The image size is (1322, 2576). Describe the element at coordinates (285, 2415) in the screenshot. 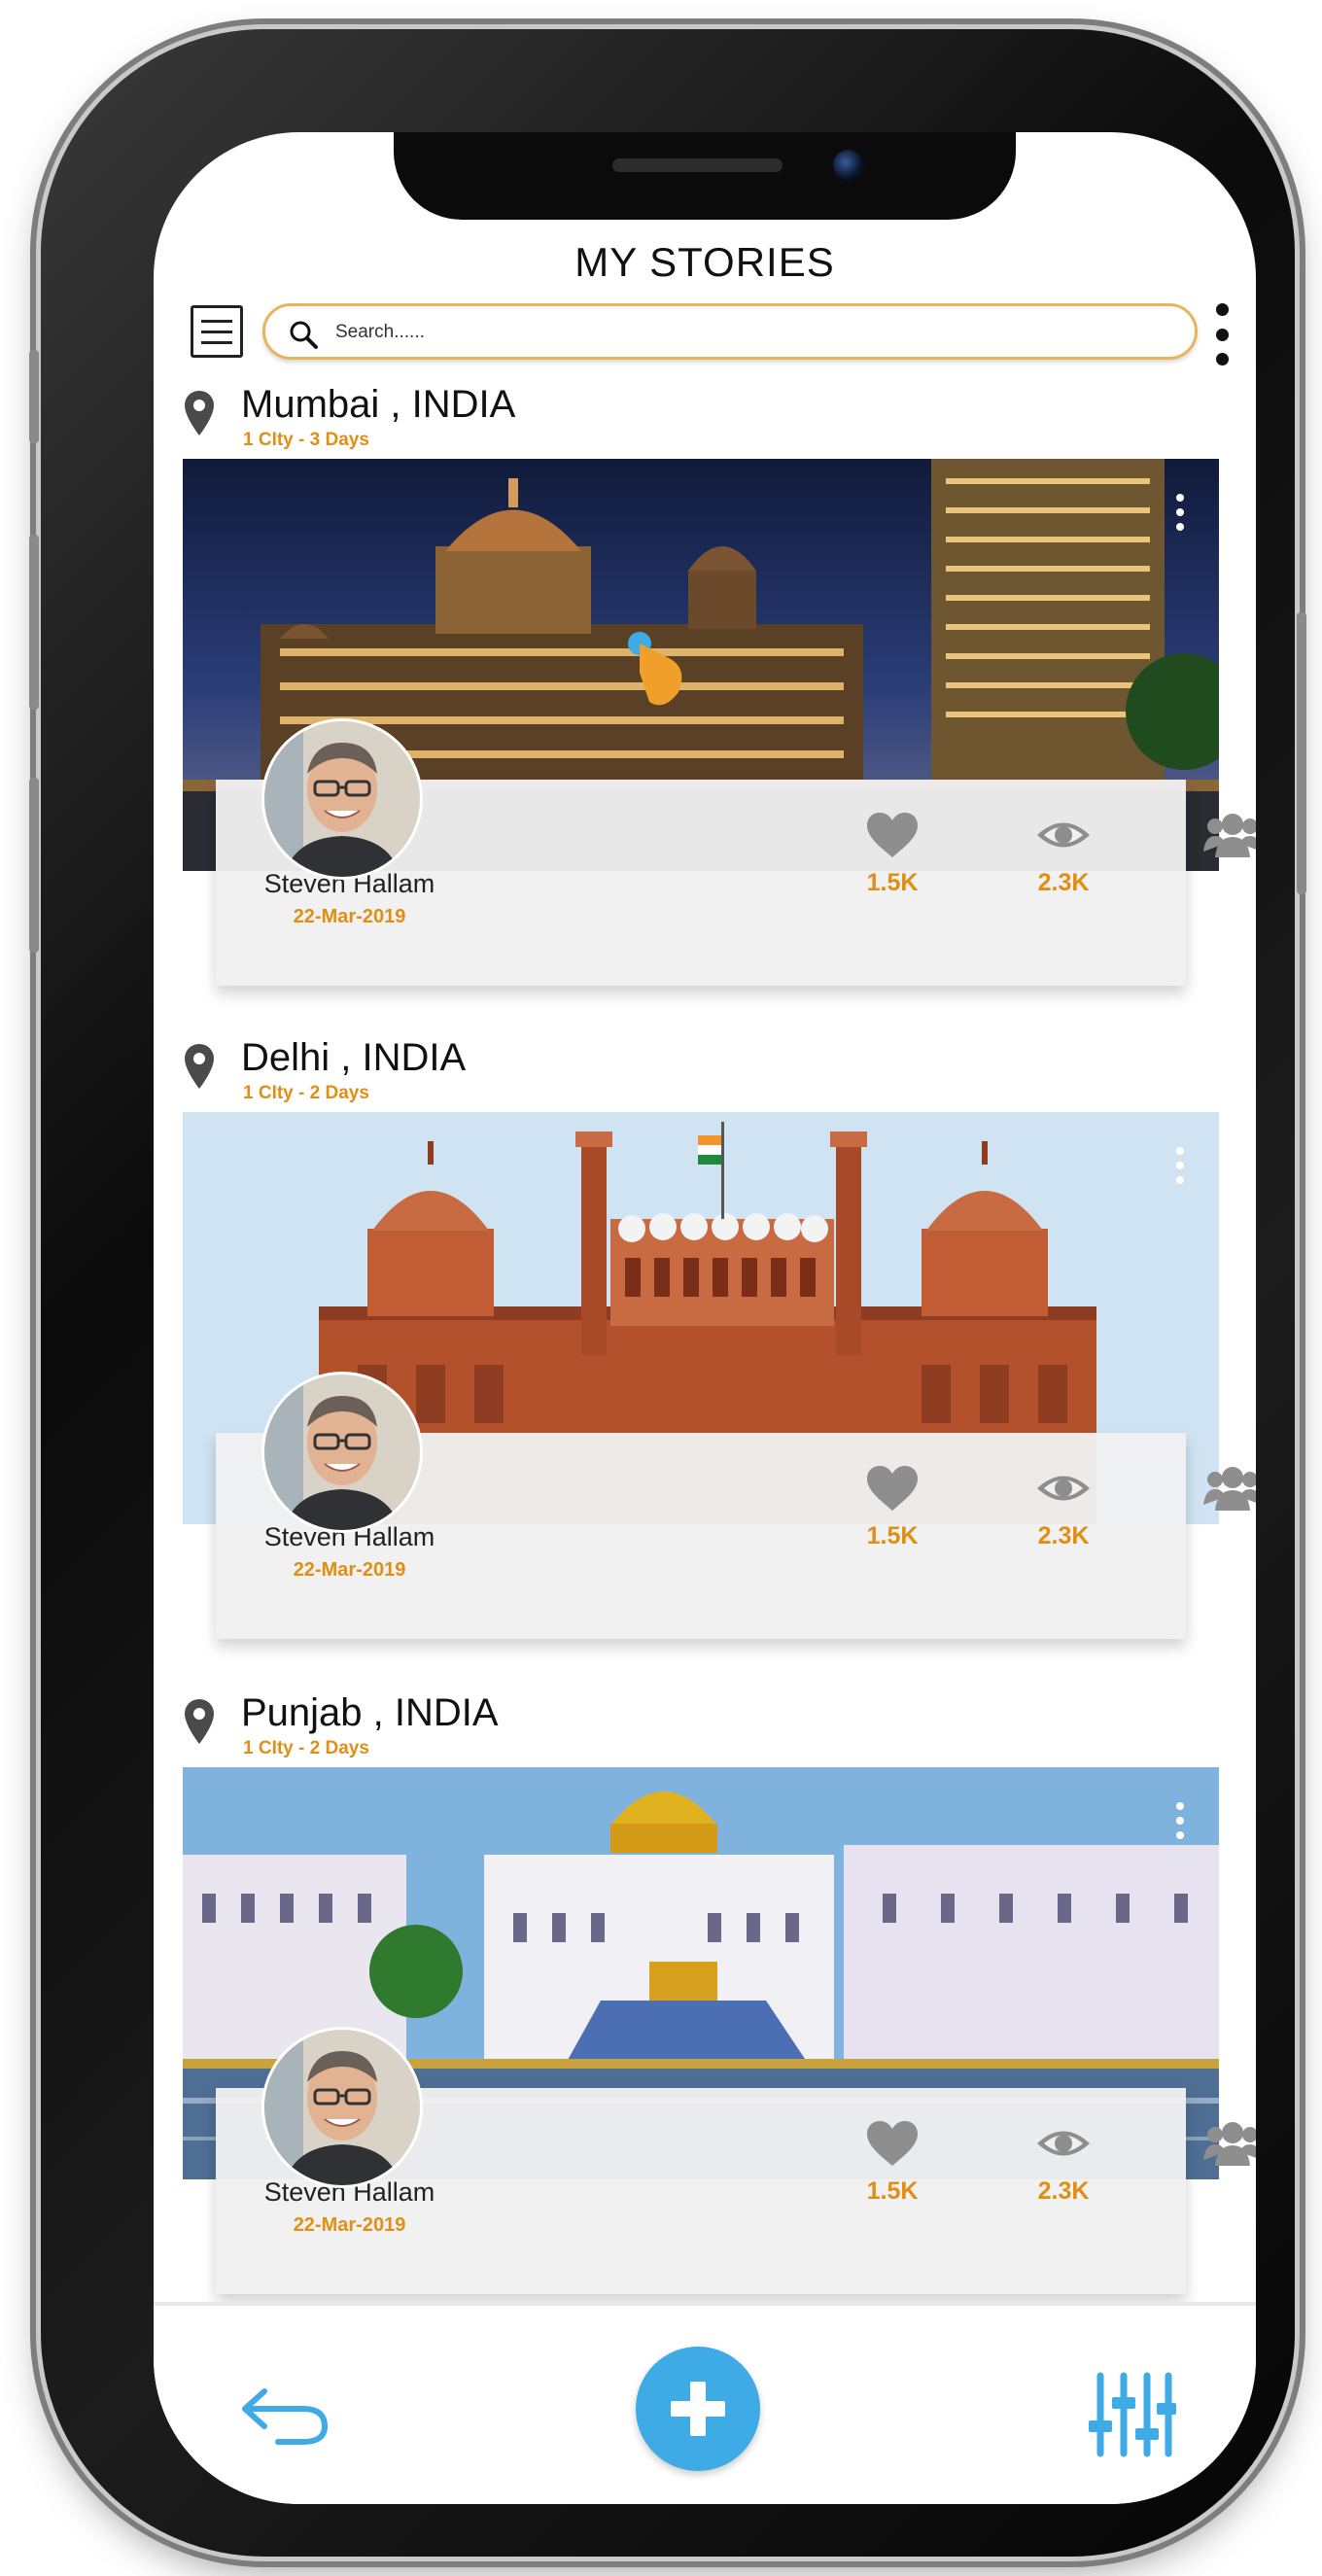

I see `back-arrow-icon` at that location.